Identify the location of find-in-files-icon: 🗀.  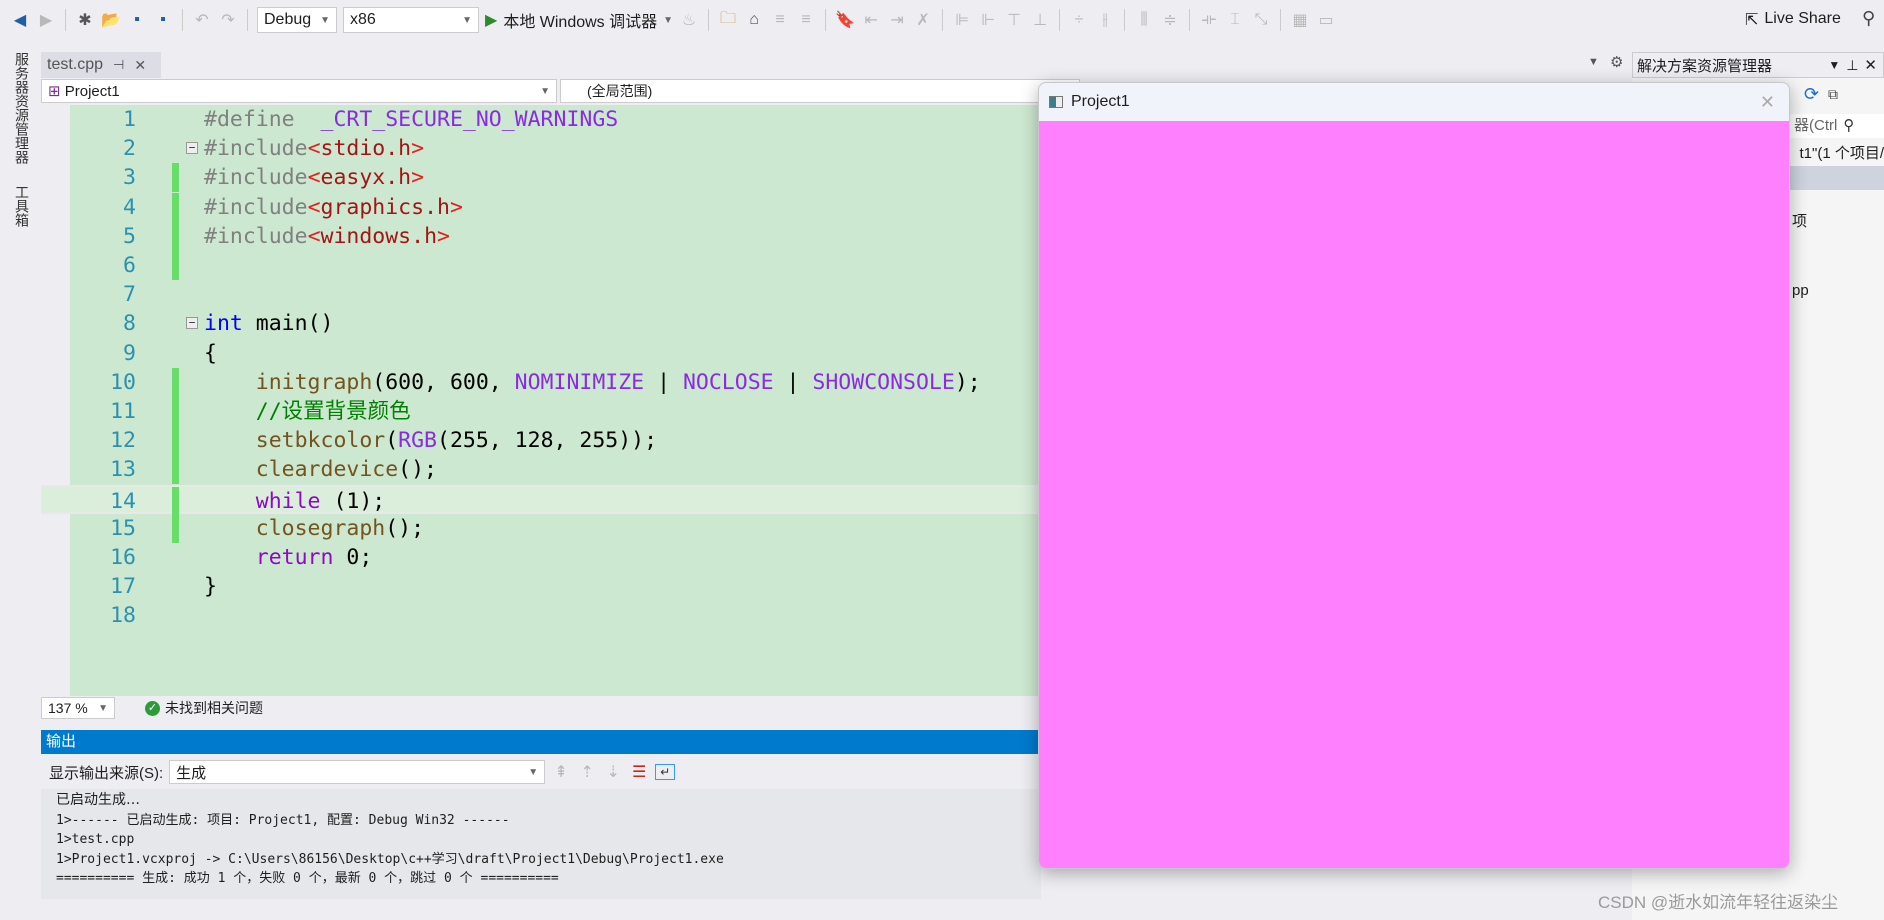
(728, 20).